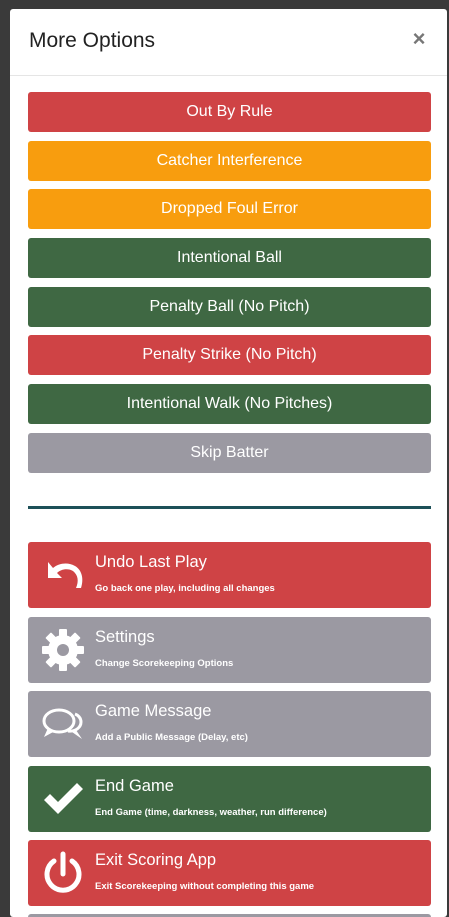 The height and width of the screenshot is (917, 449). Describe the element at coordinates (63, 798) in the screenshot. I see `check-icon` at that location.